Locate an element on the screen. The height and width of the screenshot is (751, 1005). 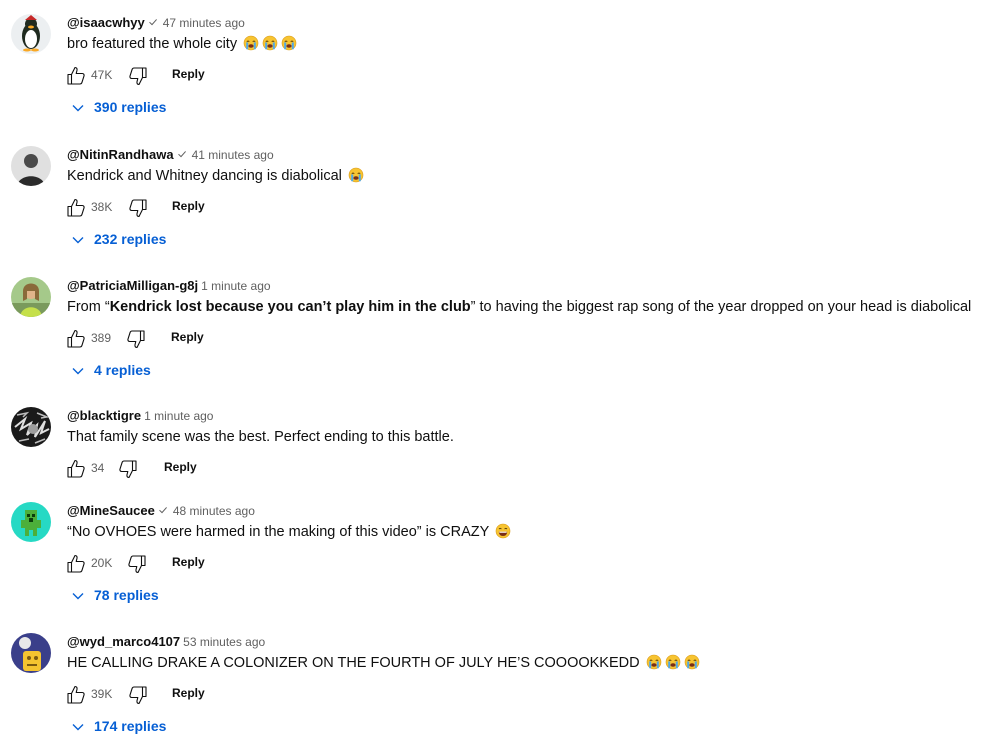
like-count: 38K is located at coordinates (102, 207).